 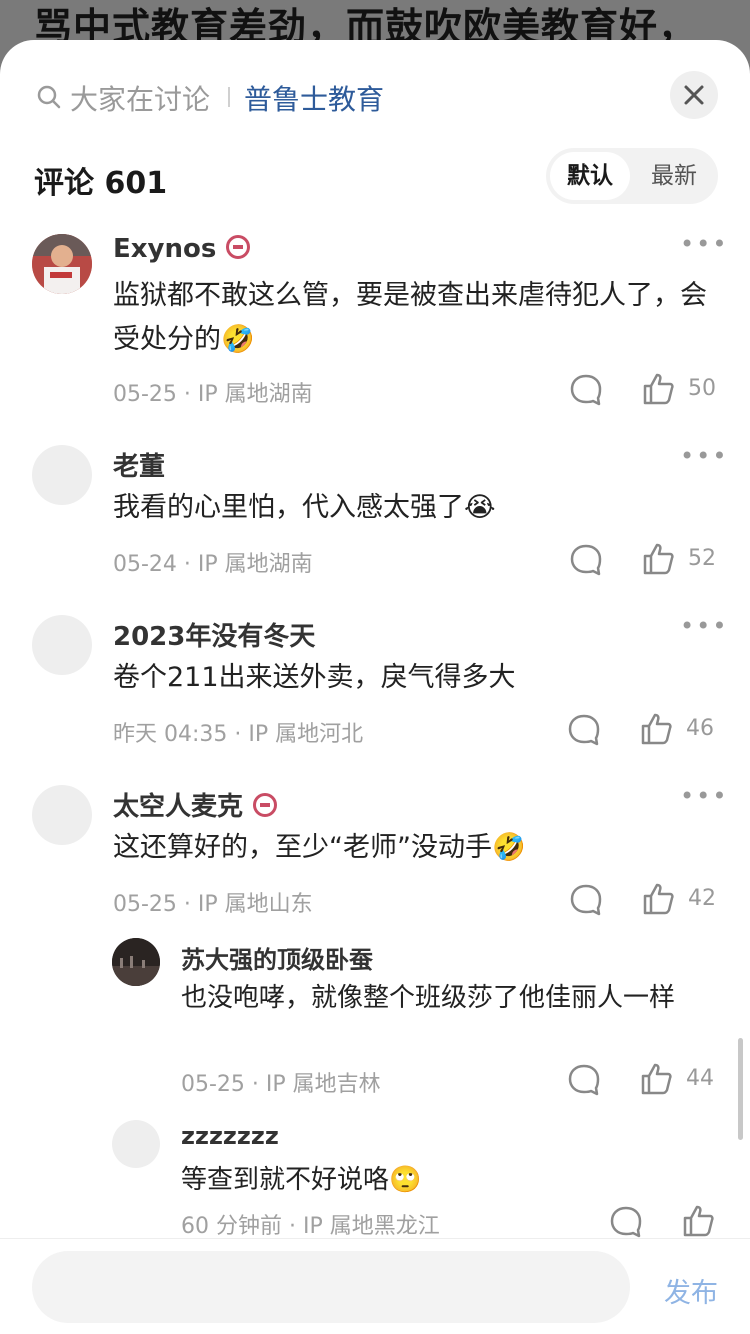 I want to click on reply-meta: 60 分钟前 · IP 属地黑龙江, so click(x=310, y=1226).